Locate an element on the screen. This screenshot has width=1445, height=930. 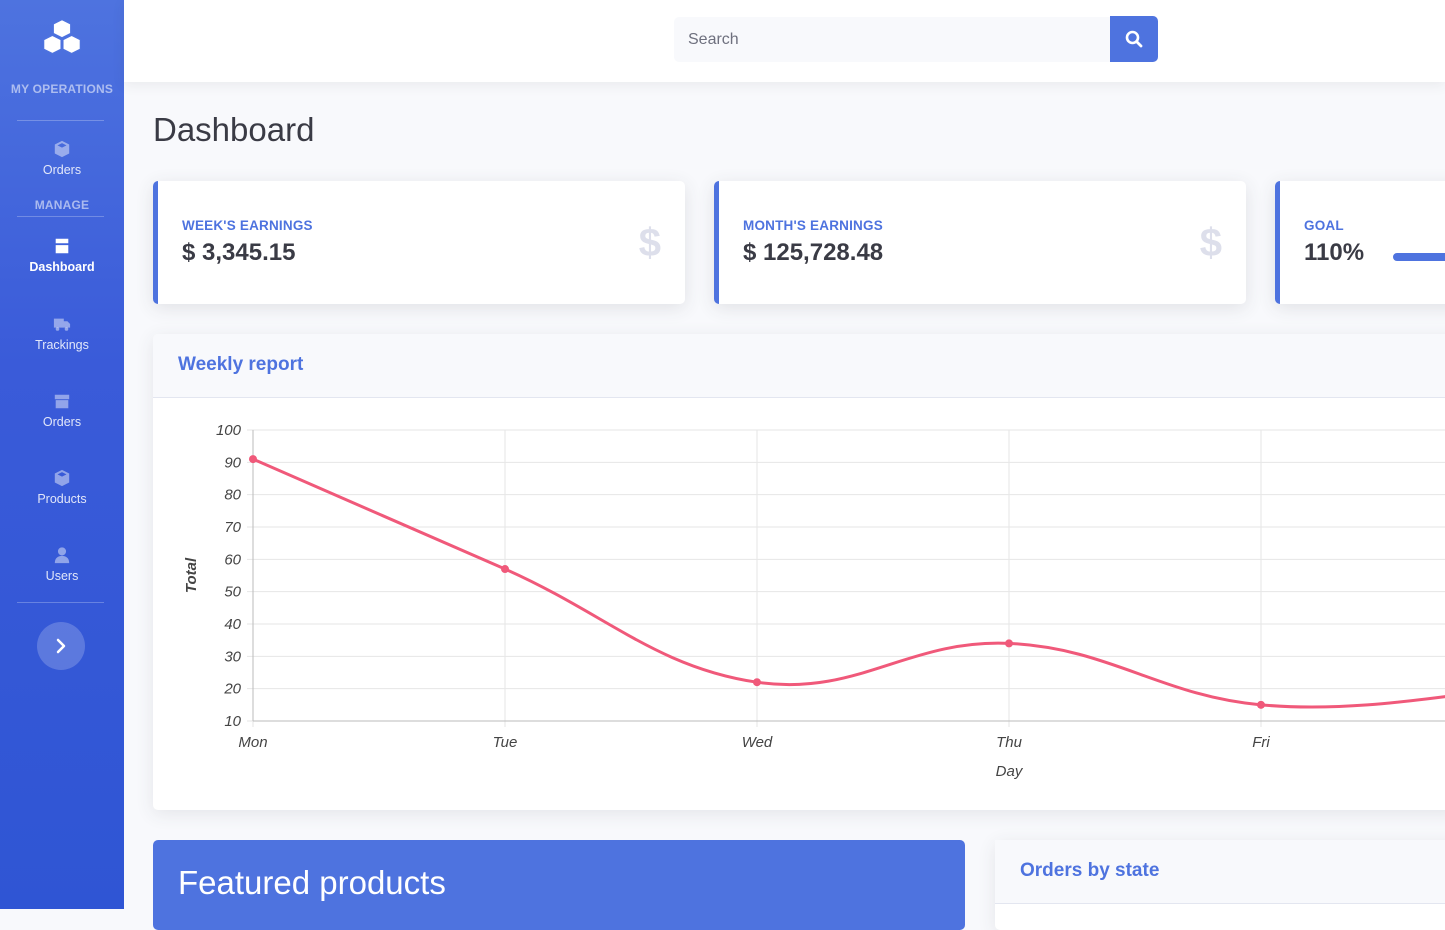
sidebar-item-label: Users is located at coordinates (62, 576).